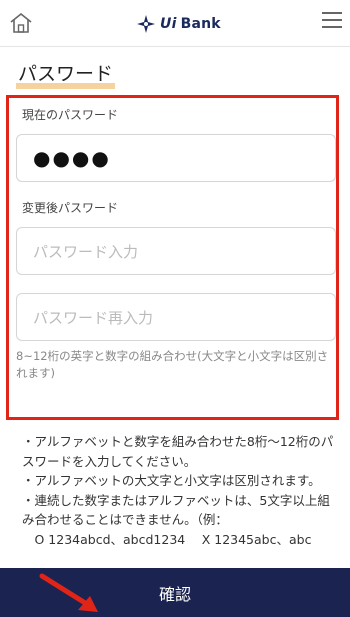 This screenshot has width=350, height=617. What do you see at coordinates (167, 539) in the screenshot?
I see `note-line: O 1234abcd、abcd1234 X 12345abc、abc` at bounding box center [167, 539].